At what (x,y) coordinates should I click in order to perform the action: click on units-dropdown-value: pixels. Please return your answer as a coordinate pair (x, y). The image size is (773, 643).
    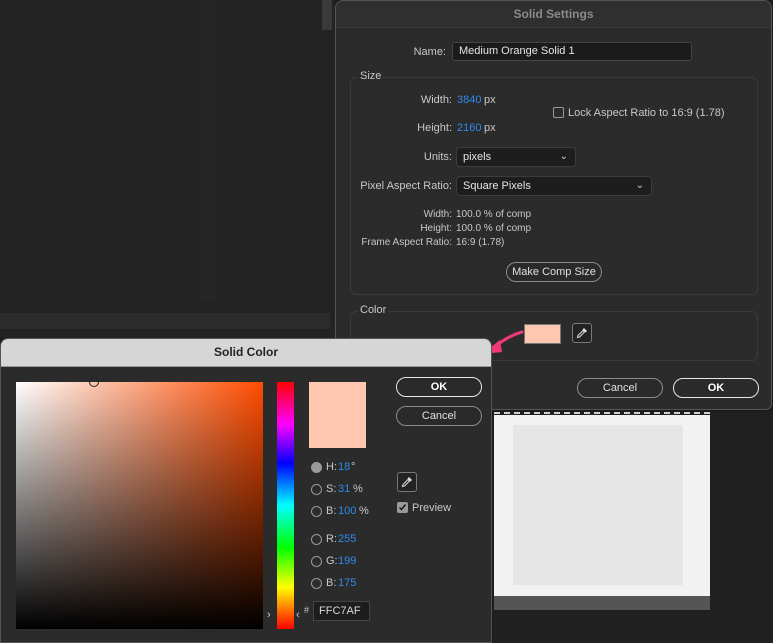
    Looking at the image, I should click on (477, 157).